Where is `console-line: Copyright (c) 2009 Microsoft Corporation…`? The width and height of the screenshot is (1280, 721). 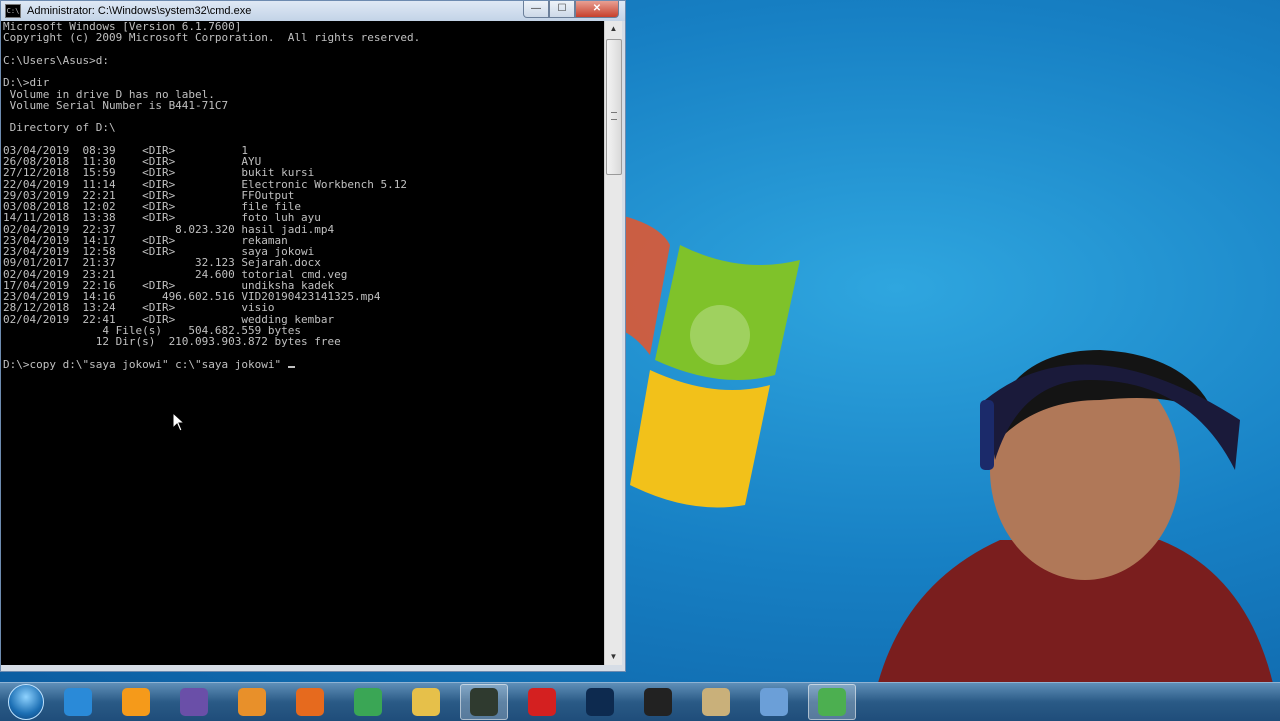
console-line: Copyright (c) 2009 Microsoft Corporation… is located at coordinates (212, 38).